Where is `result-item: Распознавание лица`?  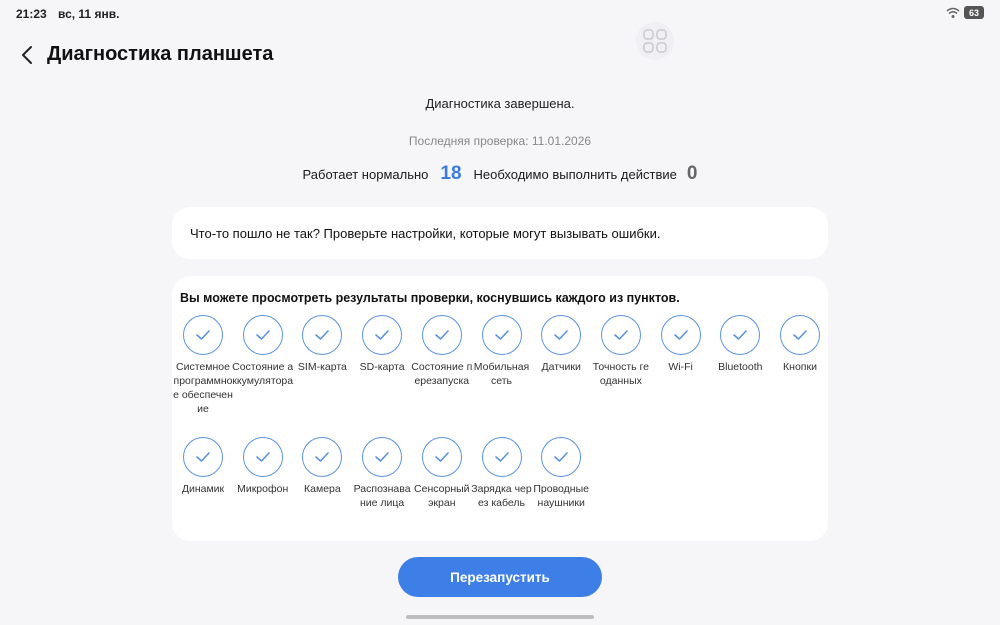
result-item: Распознавание лица is located at coordinates (382, 473).